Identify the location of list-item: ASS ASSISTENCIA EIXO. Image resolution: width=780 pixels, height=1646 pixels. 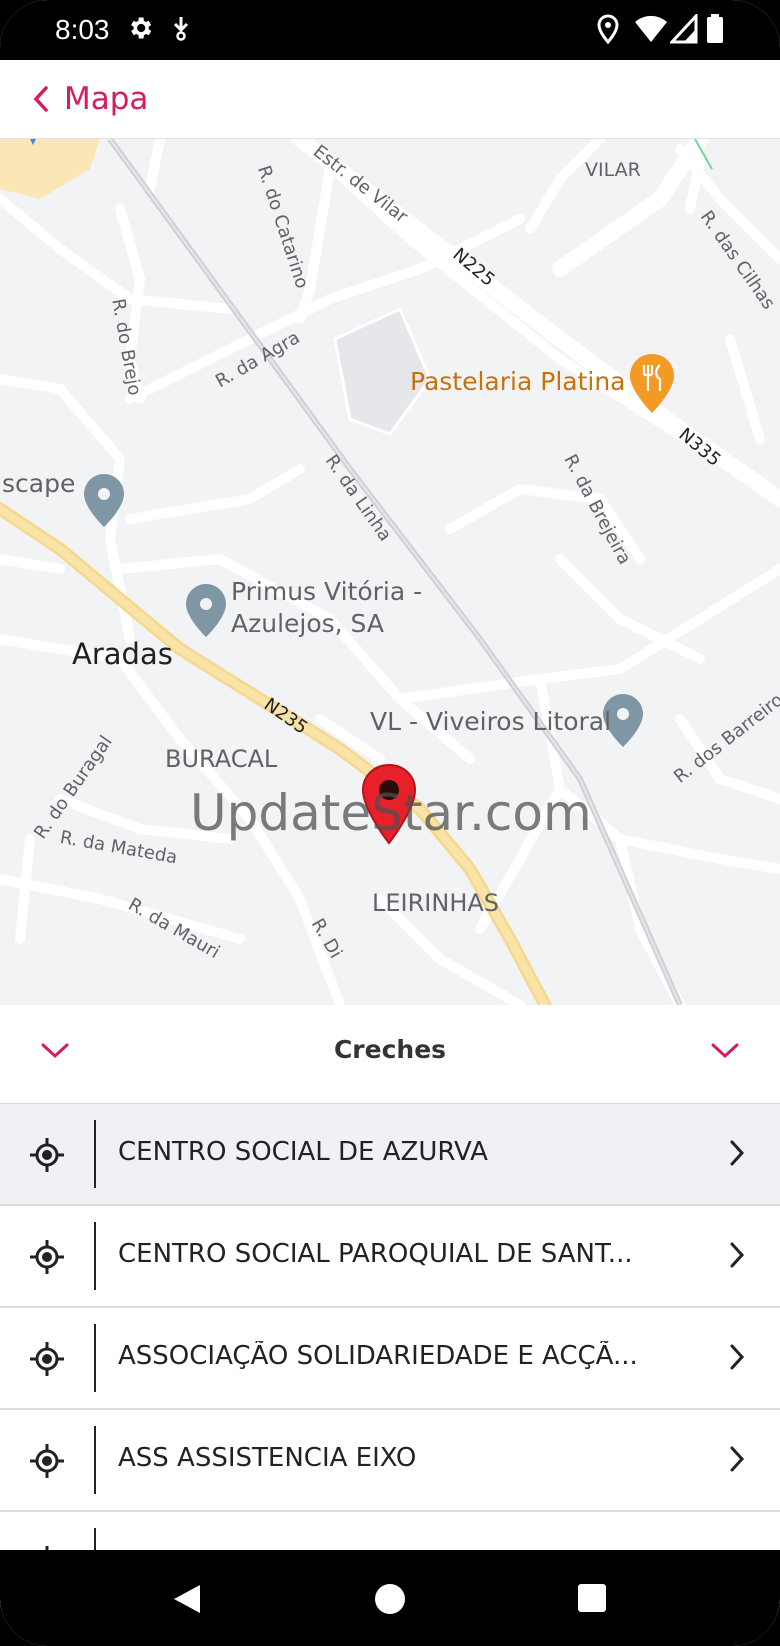
(390, 1461).